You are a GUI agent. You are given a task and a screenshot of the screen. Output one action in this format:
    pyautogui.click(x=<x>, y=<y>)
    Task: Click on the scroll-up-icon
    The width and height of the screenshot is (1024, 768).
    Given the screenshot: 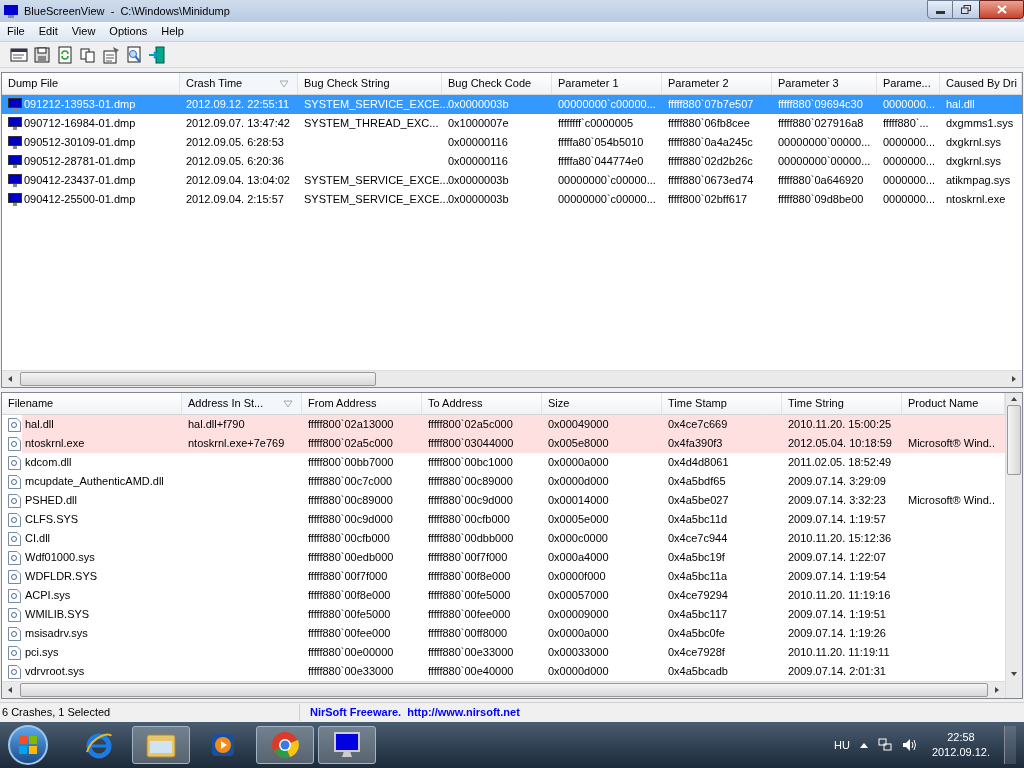 What is the action you would take?
    pyautogui.click(x=1014, y=399)
    